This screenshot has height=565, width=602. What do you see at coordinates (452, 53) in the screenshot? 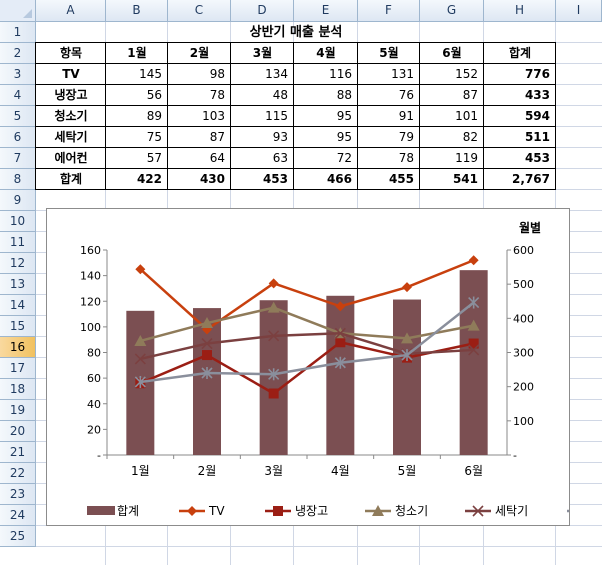
I see `header-cell: 6월` at bounding box center [452, 53].